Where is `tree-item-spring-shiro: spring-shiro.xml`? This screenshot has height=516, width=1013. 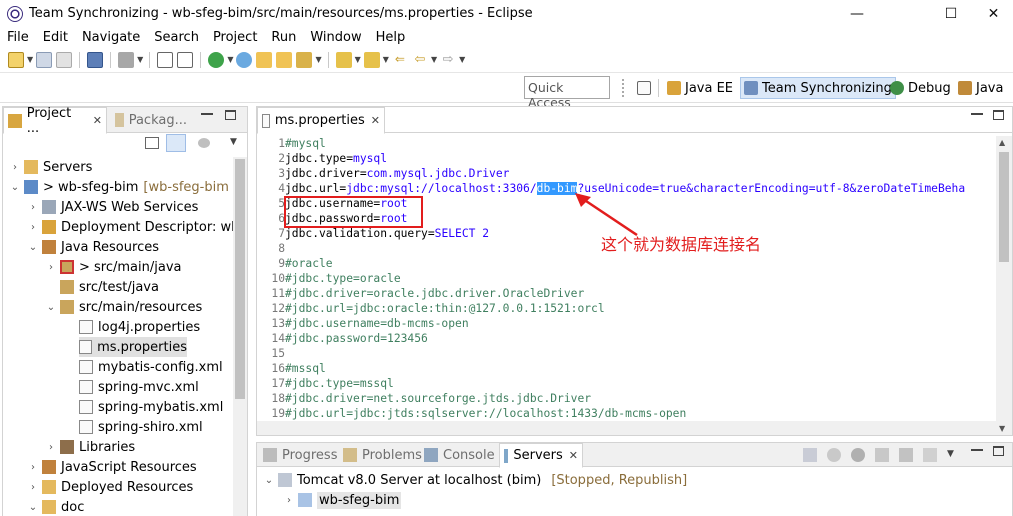
tree-item-spring-shiro: spring-shiro.xml is located at coordinates (141, 427).